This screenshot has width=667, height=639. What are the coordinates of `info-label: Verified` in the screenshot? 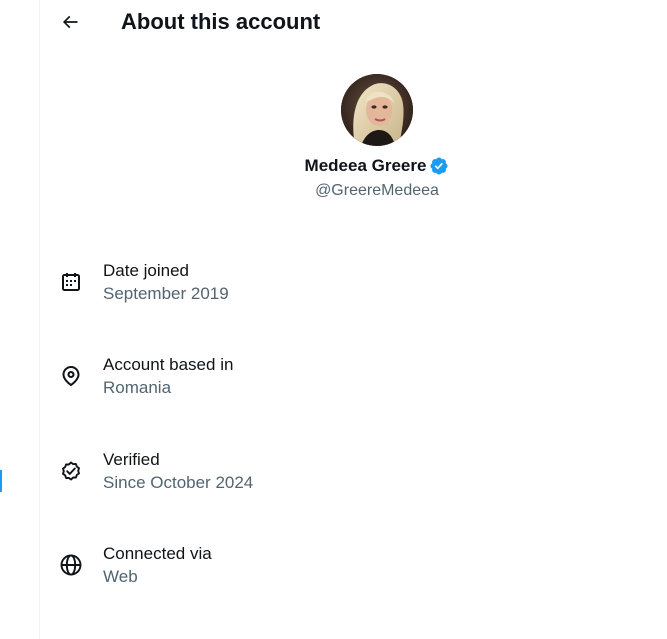 It's located at (131, 459).